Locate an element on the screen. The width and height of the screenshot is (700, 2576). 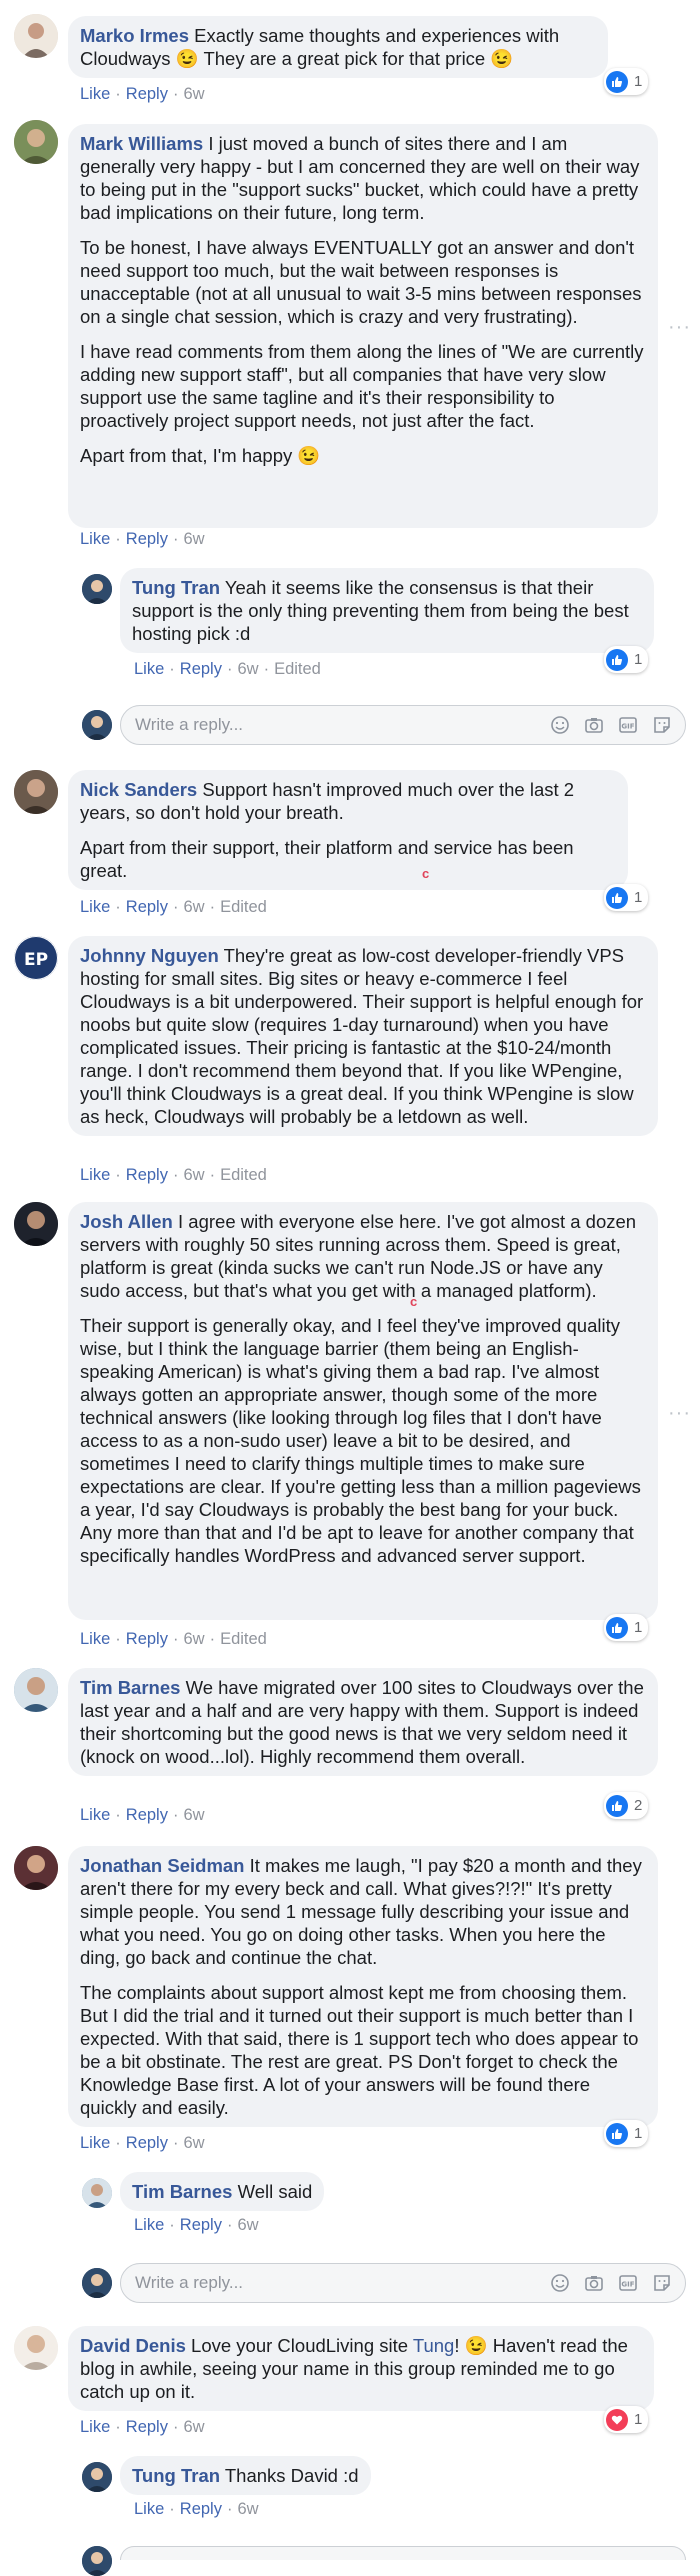
cursor-marker: c is located at coordinates (426, 873).